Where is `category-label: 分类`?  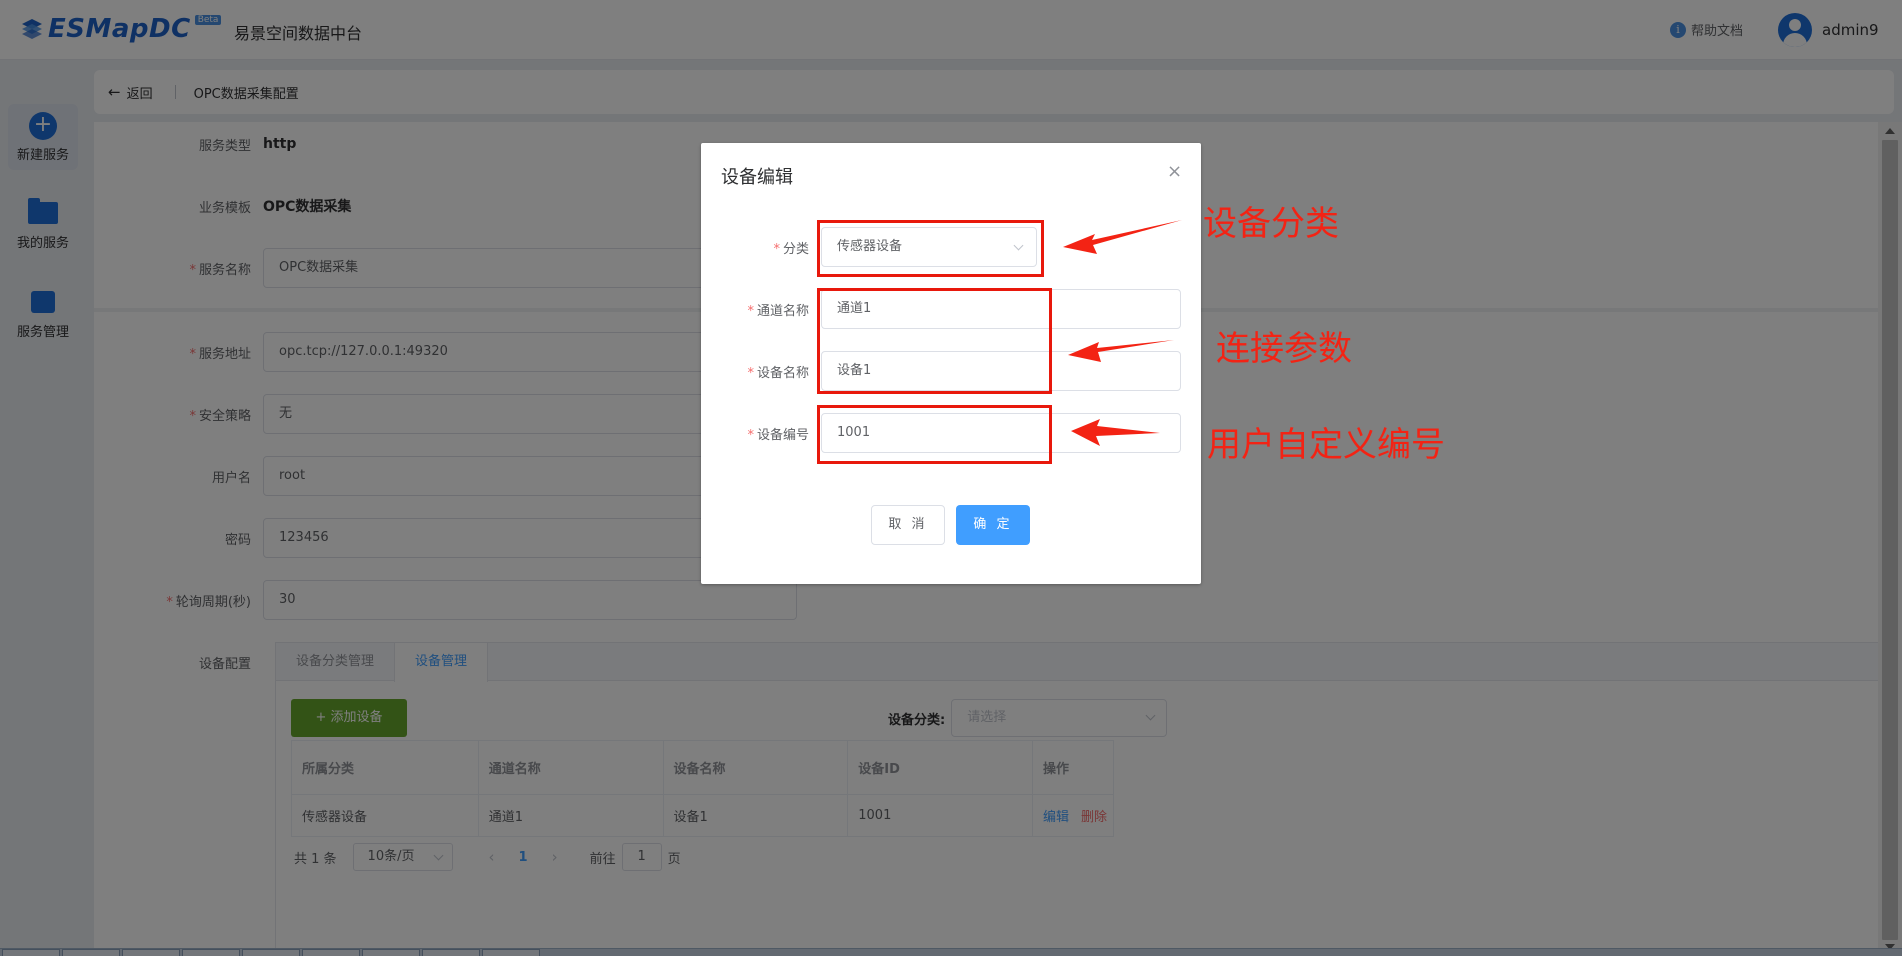 category-label: 分类 is located at coordinates (795, 249).